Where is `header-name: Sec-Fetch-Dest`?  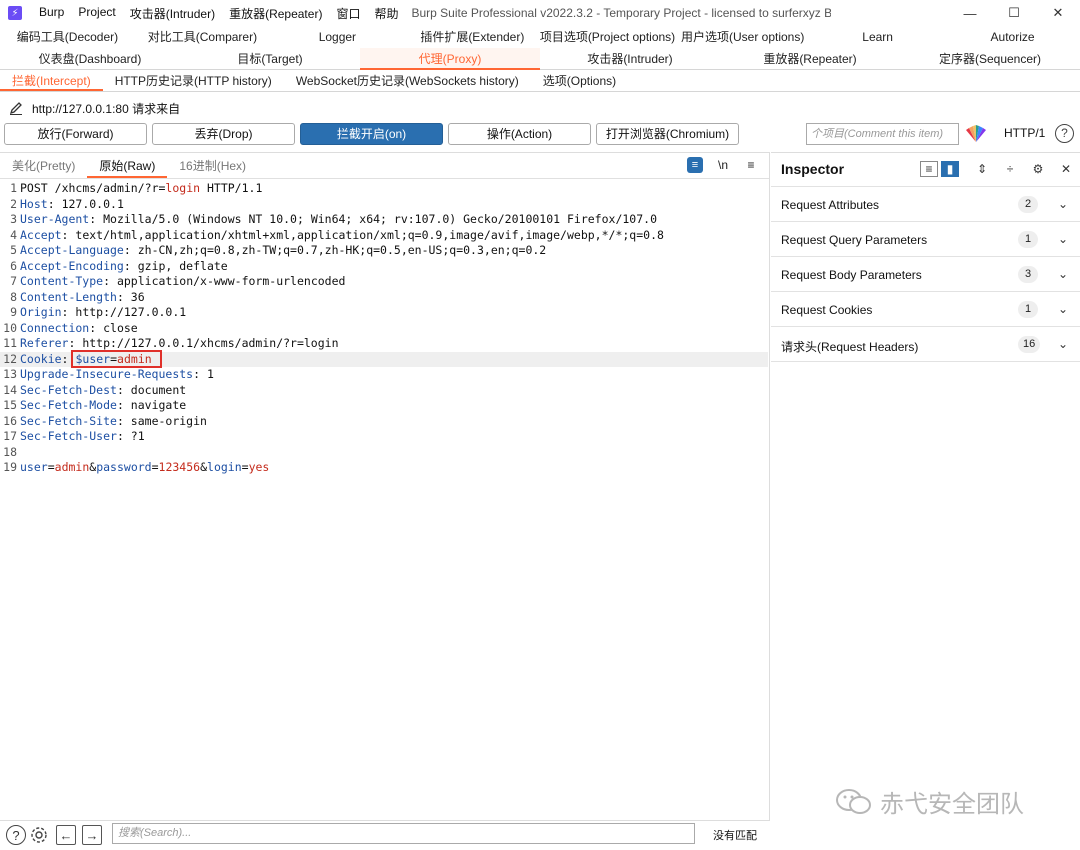
header-name: Sec-Fetch-Dest is located at coordinates (68, 389).